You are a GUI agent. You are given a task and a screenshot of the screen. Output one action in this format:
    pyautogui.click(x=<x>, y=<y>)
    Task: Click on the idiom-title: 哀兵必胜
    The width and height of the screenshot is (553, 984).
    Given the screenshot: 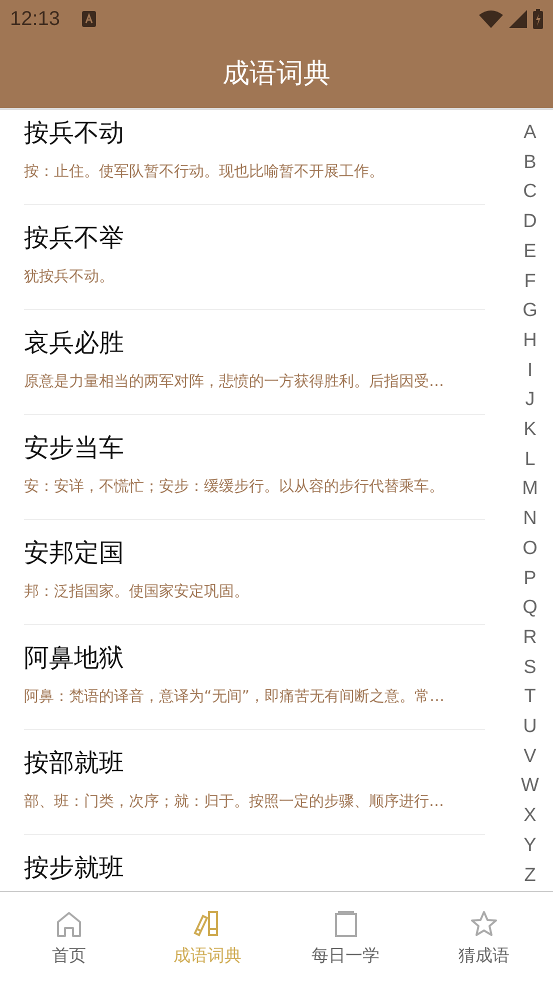 What is the action you would take?
    pyautogui.click(x=74, y=343)
    